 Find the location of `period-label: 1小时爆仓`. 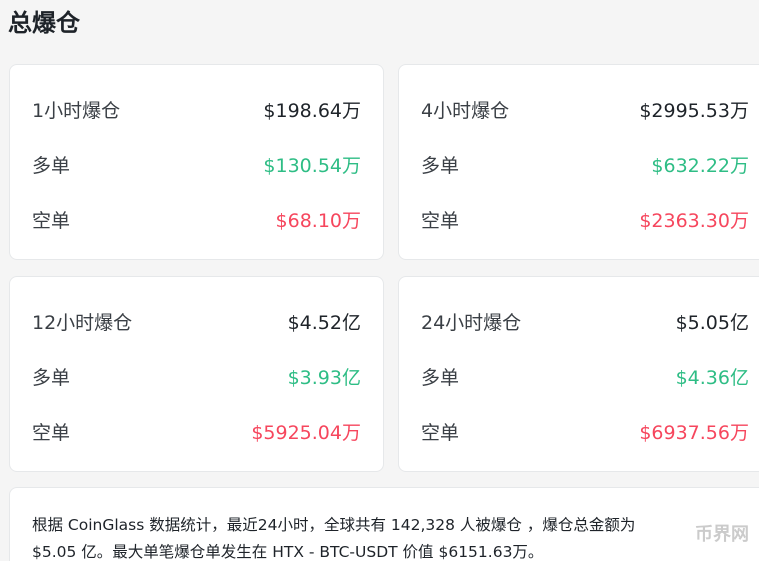

period-label: 1小时爆仓 is located at coordinates (76, 111).